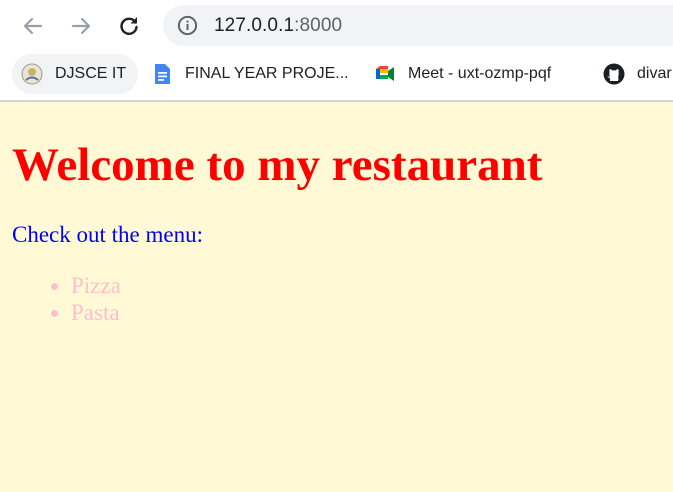  What do you see at coordinates (107, 234) in the screenshot?
I see `menu-intro-text: Check out the menu:` at bounding box center [107, 234].